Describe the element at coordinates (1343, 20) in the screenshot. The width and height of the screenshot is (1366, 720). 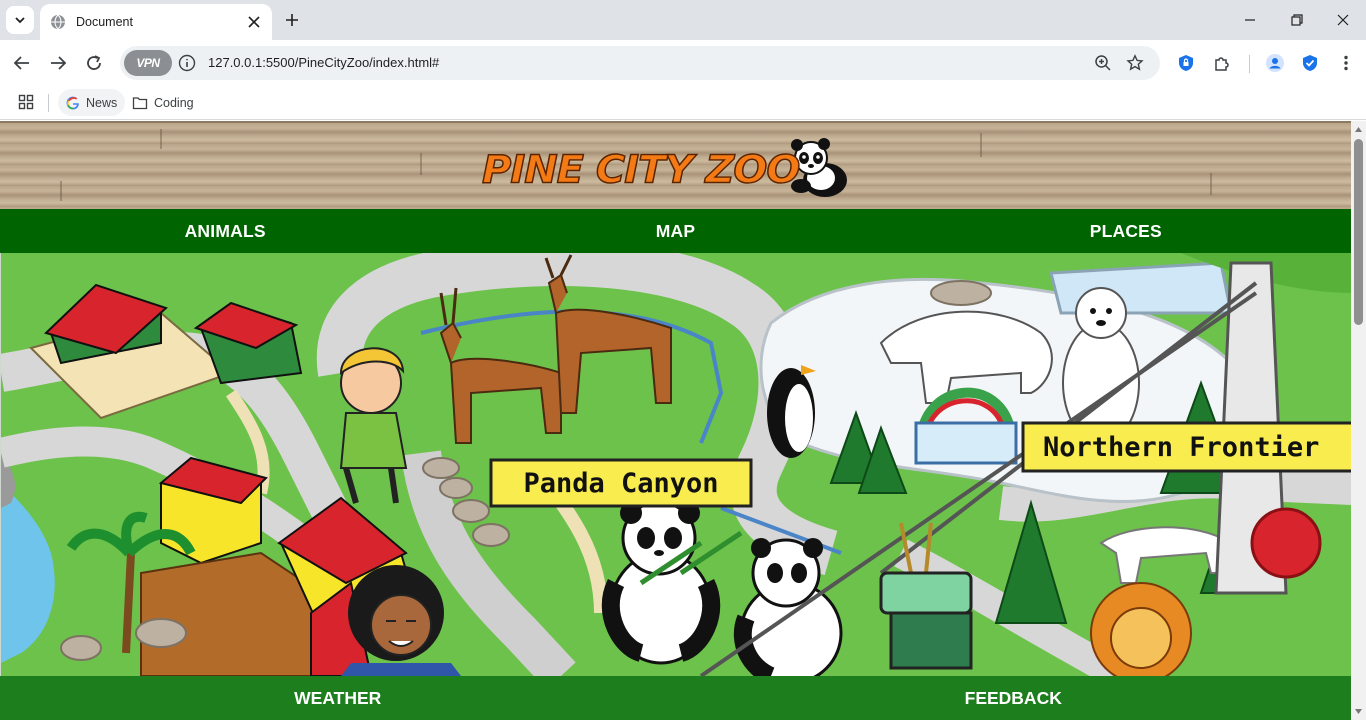
I see `close-window-icon` at that location.